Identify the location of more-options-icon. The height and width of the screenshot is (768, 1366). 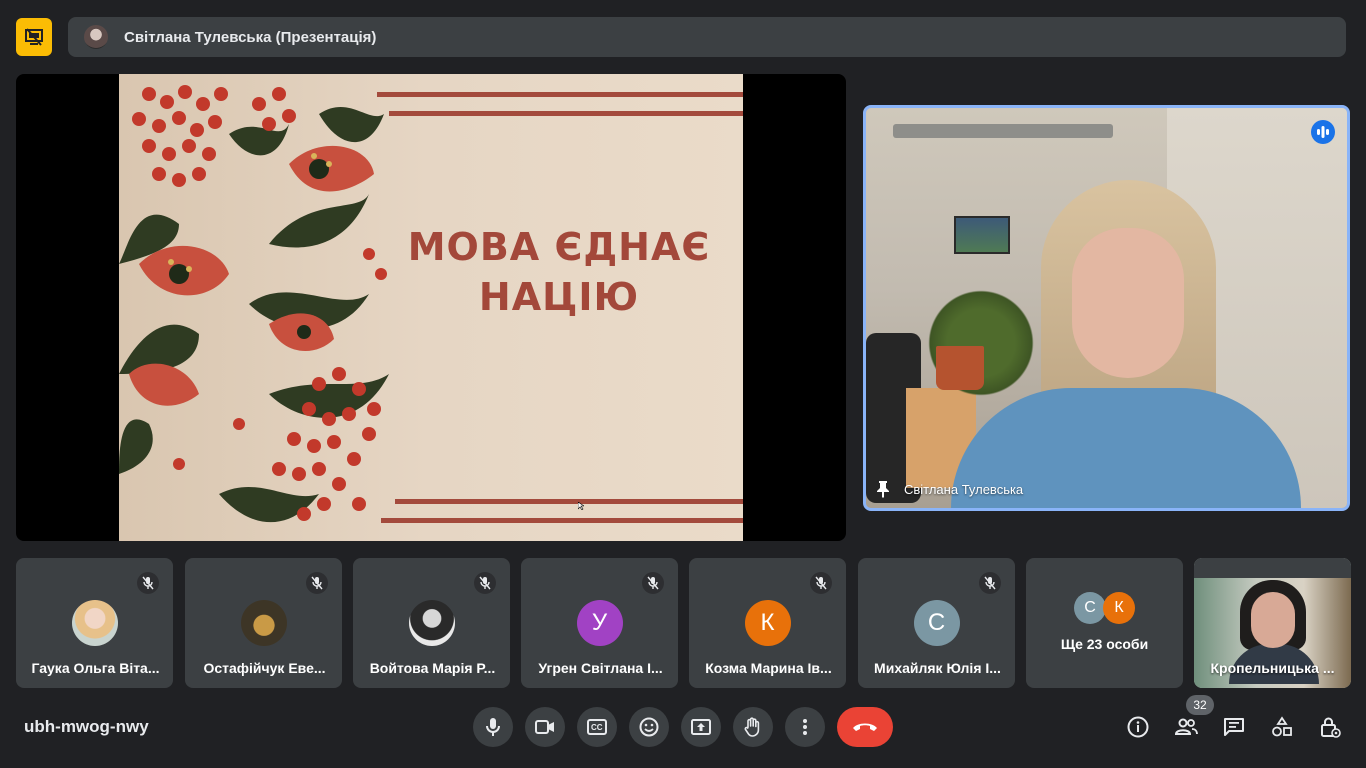
(805, 727).